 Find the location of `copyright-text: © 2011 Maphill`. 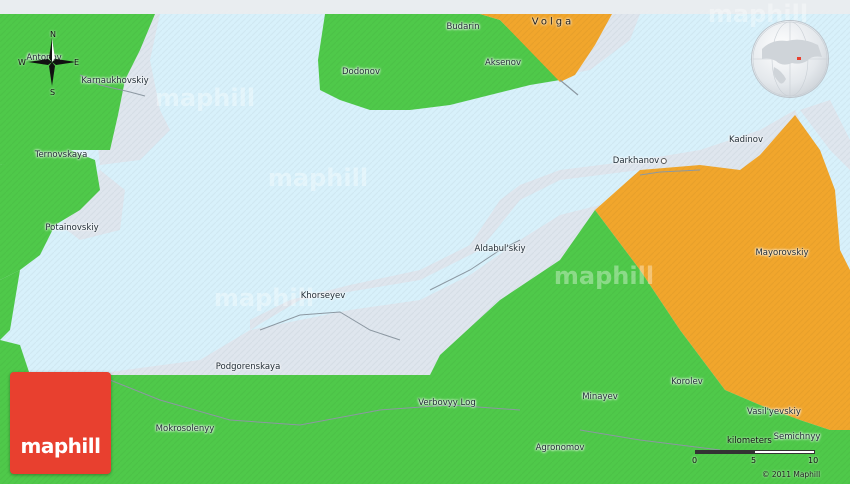

copyright-text: © 2011 Maphill is located at coordinates (791, 474).